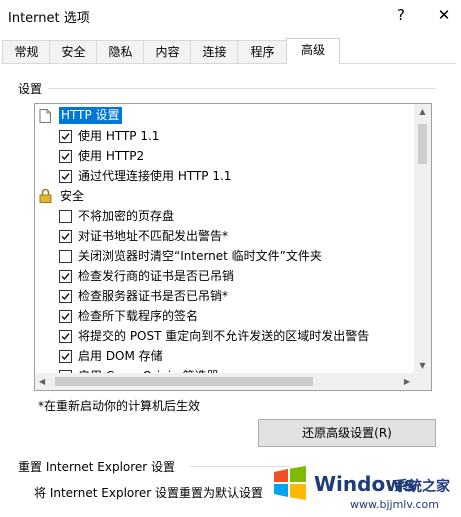 The image size is (461, 517). Describe the element at coordinates (120, 356) in the screenshot. I see `item-label: 启用 DOM 存储` at that location.